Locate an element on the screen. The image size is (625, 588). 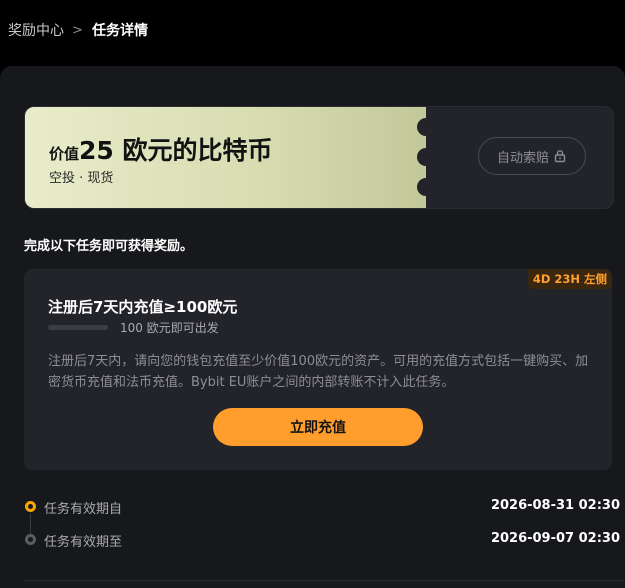
breadcrumb-task-details: 任务详情 is located at coordinates (120, 31).